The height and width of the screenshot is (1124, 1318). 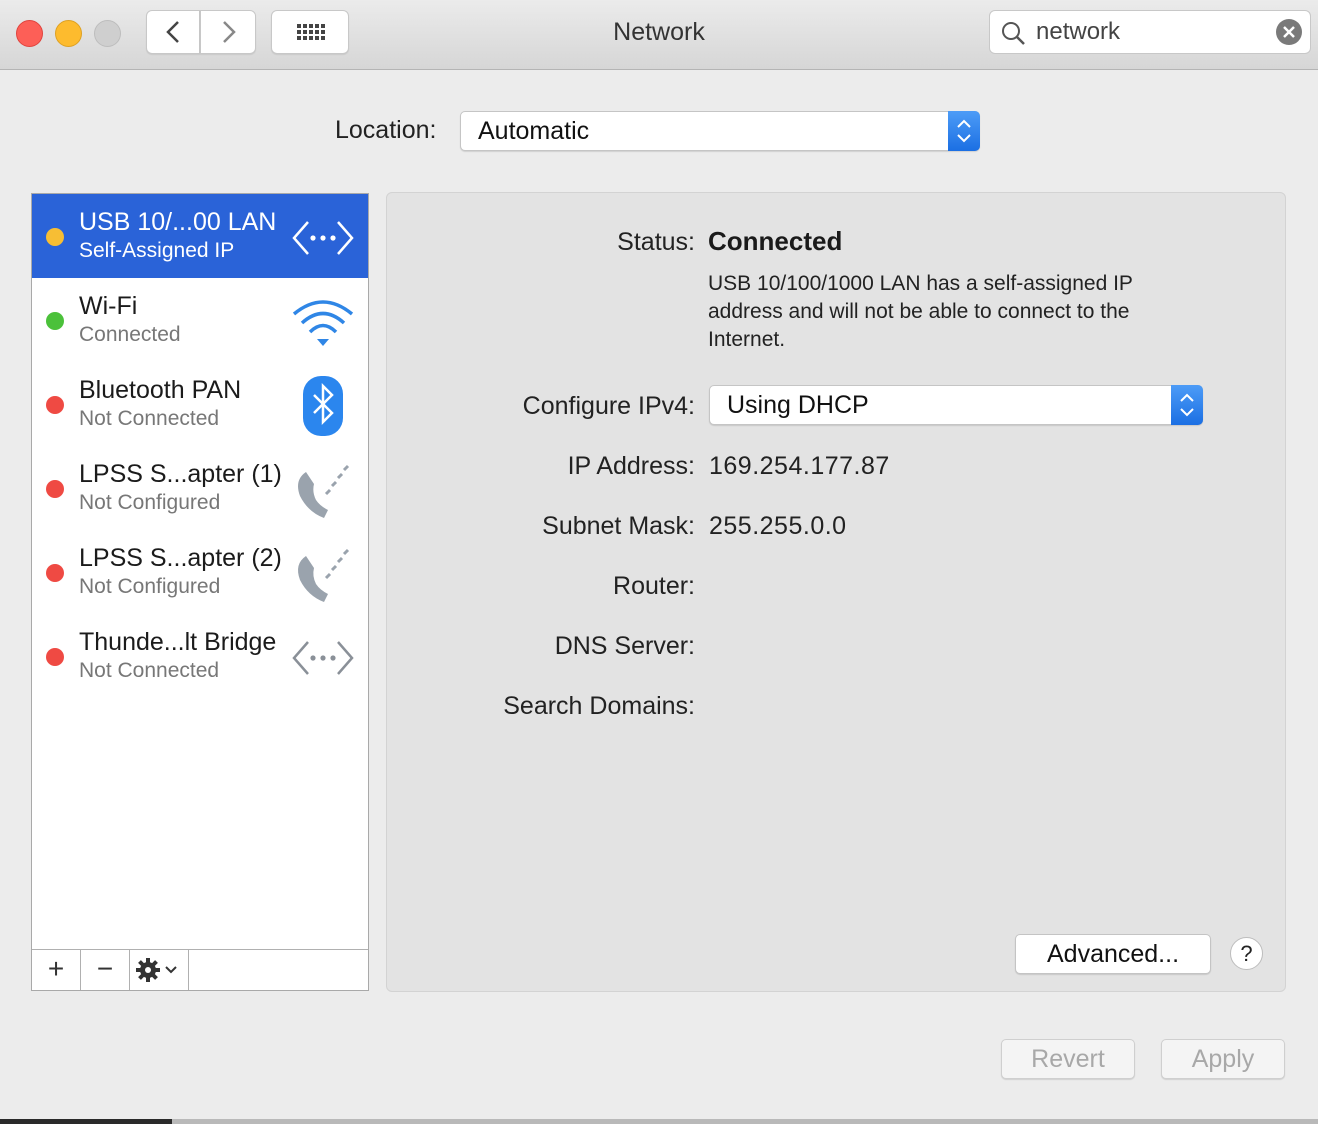 I want to click on remove-service-button: −, so click(x=105, y=970).